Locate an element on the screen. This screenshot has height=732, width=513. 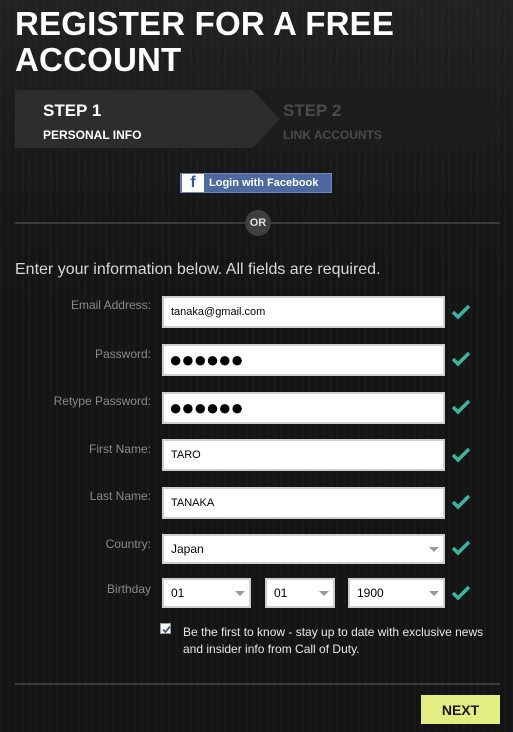
checkbox-check-icon is located at coordinates (166, 629).